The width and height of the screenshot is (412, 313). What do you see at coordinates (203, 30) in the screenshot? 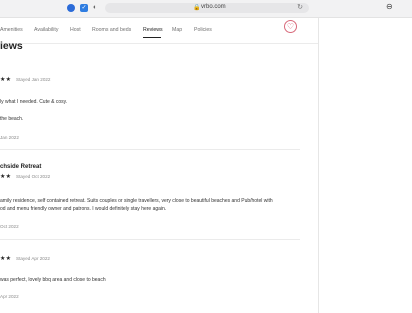
I see `tab-policies: Policies` at bounding box center [203, 30].